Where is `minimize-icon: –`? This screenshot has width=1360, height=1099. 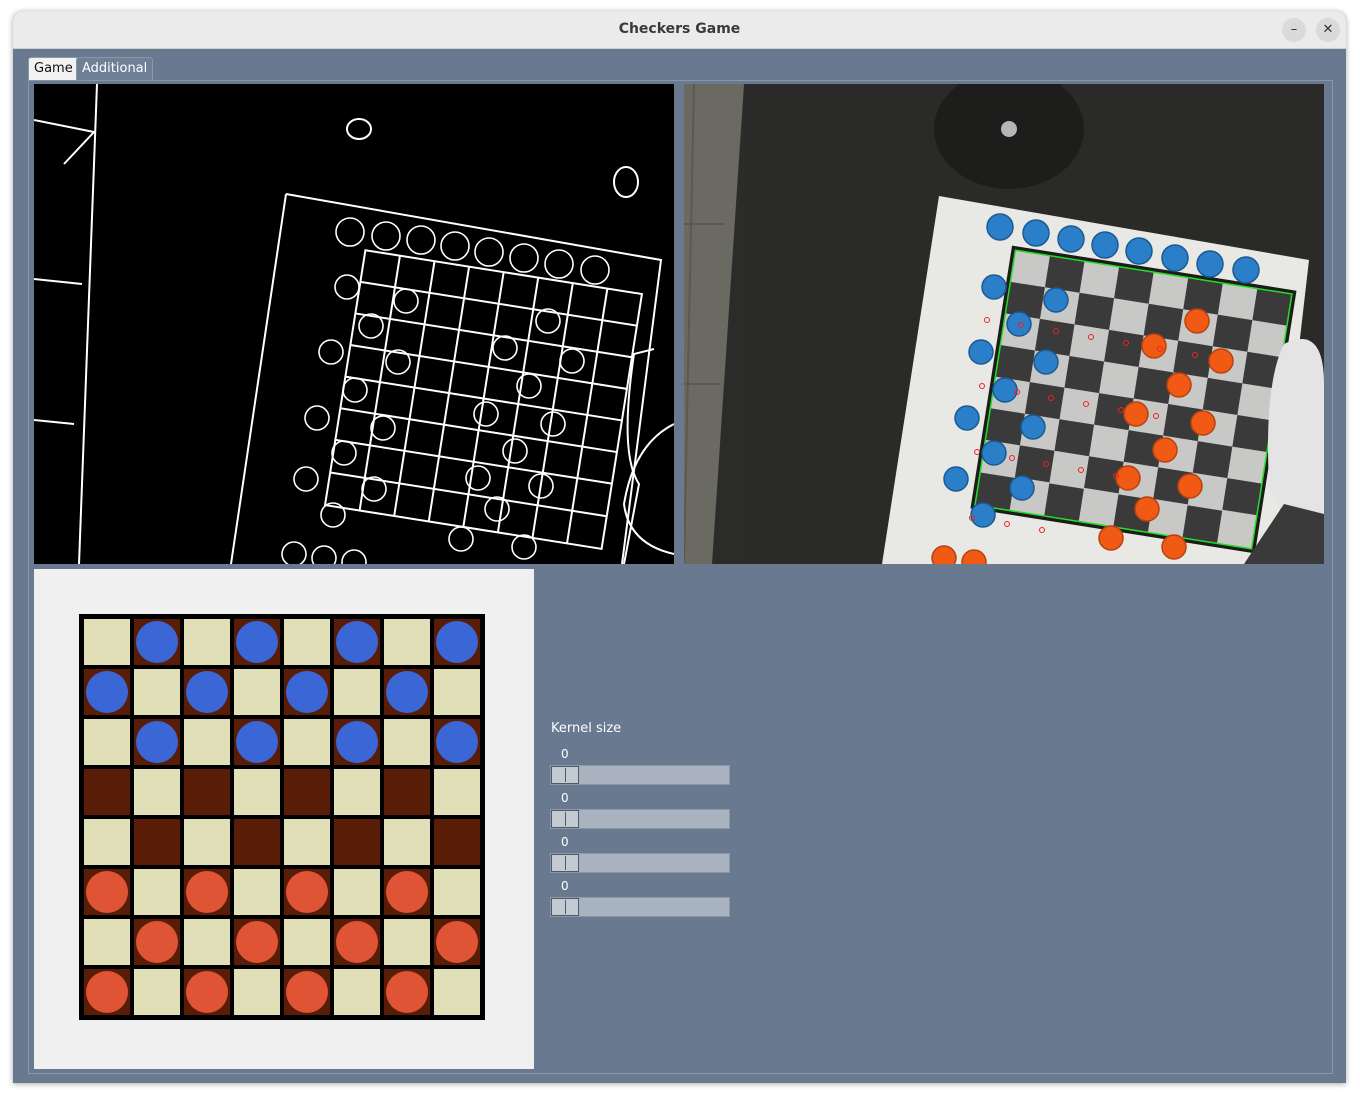 minimize-icon: – is located at coordinates (1294, 29).